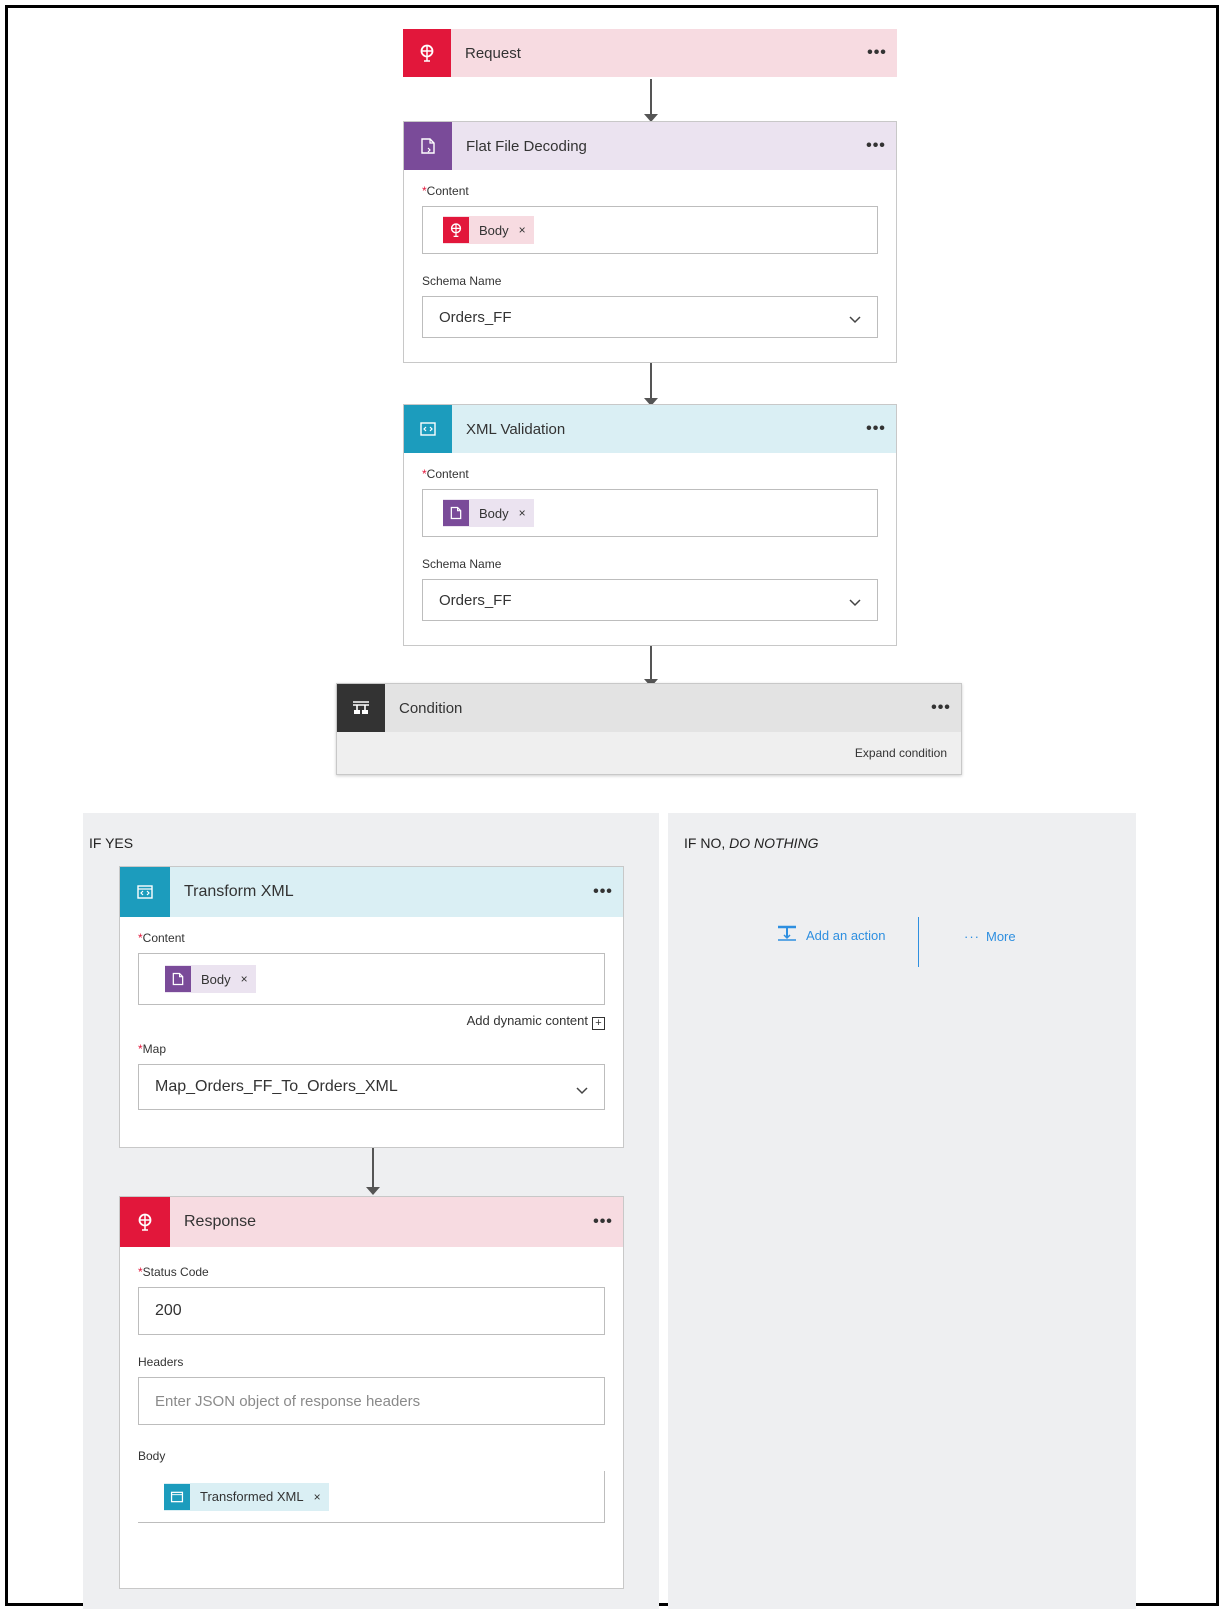 The width and height of the screenshot is (1224, 1611). What do you see at coordinates (431, 708) in the screenshot?
I see `condition-title: Condition` at bounding box center [431, 708].